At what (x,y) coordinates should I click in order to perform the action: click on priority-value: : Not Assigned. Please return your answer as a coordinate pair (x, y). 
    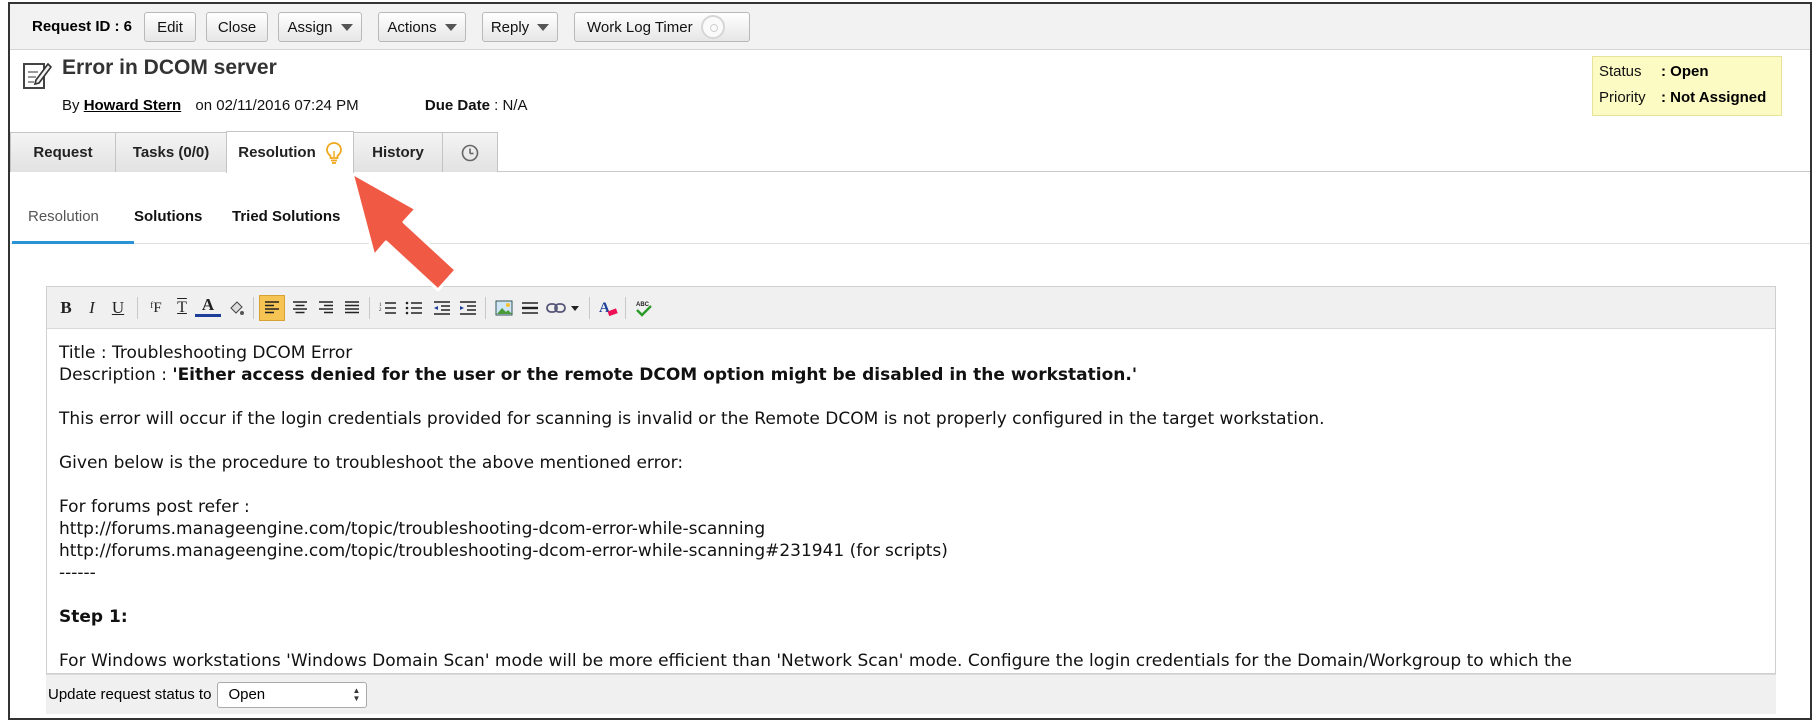
    Looking at the image, I should click on (1714, 97).